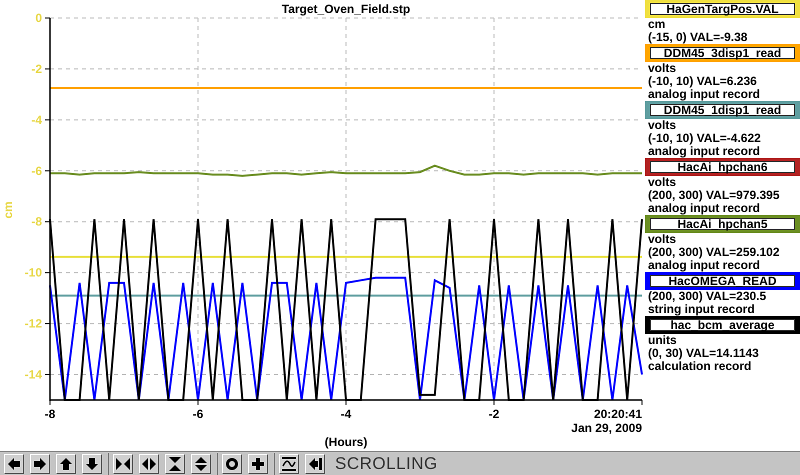 This screenshot has width=800, height=475. I want to click on y-tick-label: -8, so click(36, 221).